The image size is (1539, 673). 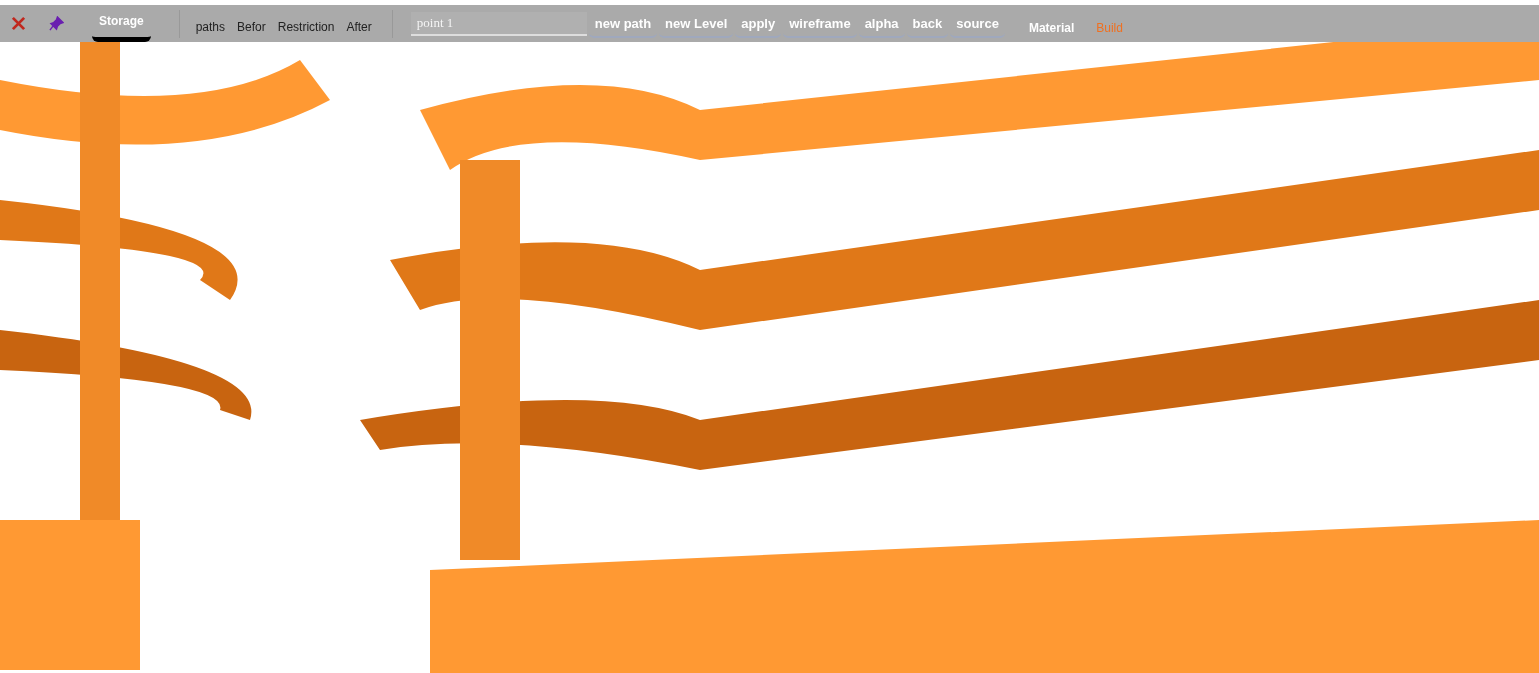 I want to click on tab: Restriction, so click(x=306, y=23).